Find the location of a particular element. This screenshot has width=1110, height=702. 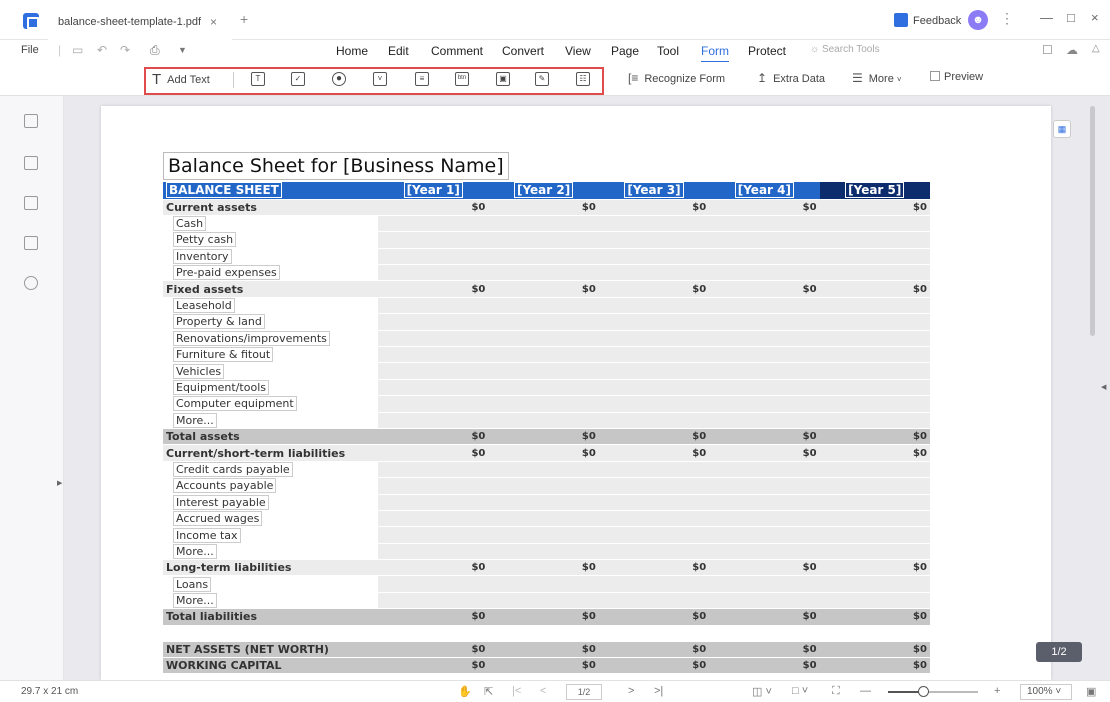

radio-button-icon: ● is located at coordinates (339, 79).